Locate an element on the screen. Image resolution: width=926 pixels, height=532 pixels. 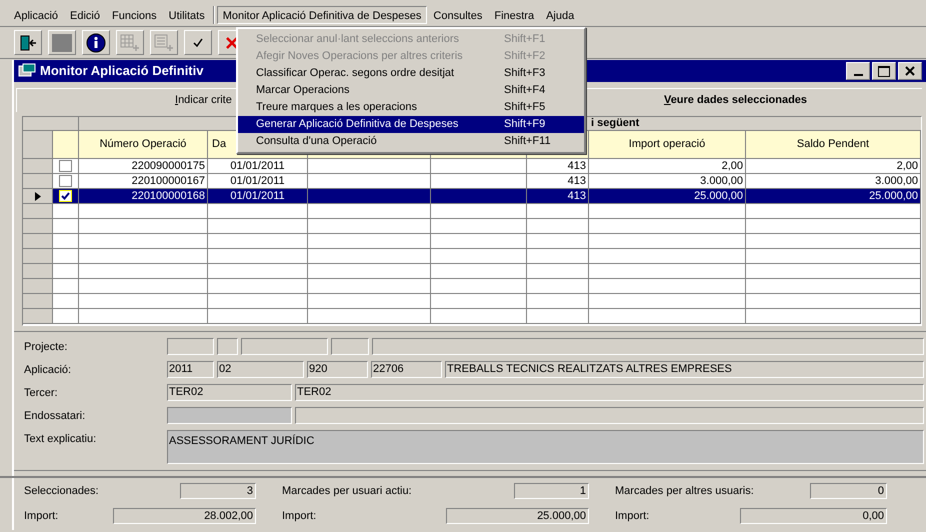
menu-item: Ajuda is located at coordinates (560, 15).